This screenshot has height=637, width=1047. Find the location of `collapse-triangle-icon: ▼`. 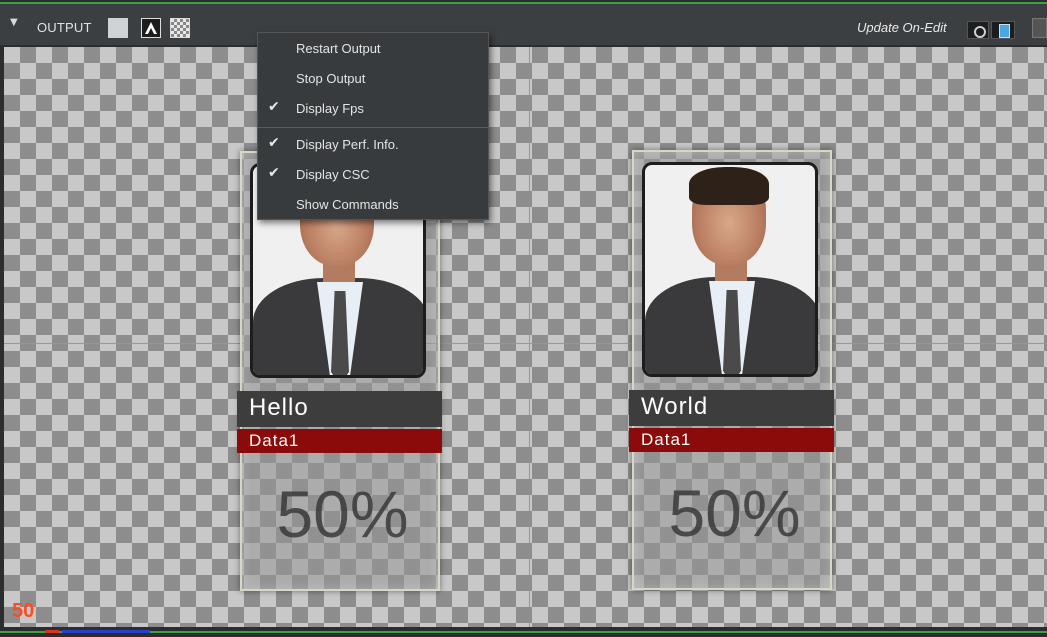

collapse-triangle-icon: ▼ is located at coordinates (14, 22).